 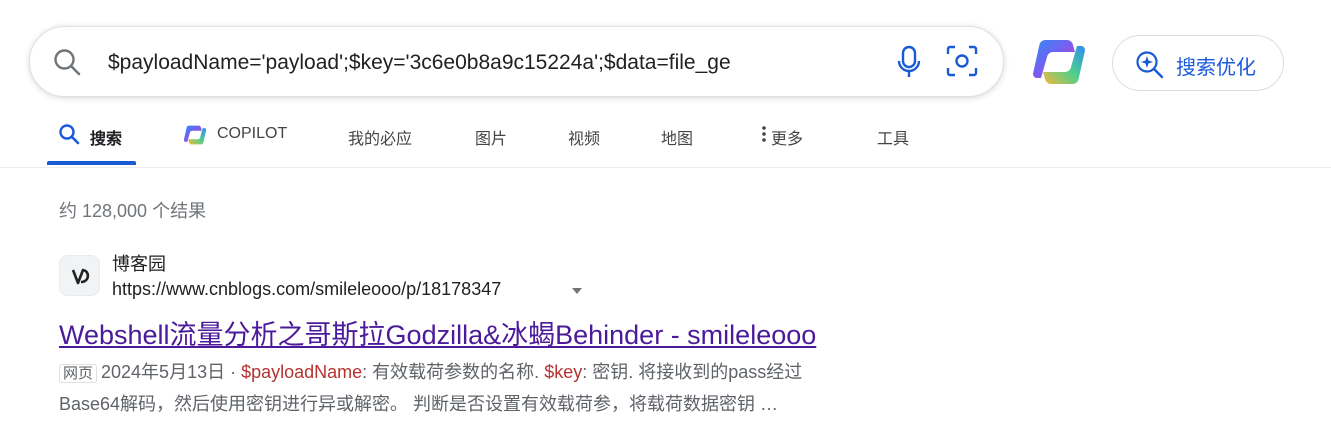 I want to click on microphone-icon, so click(x=909, y=62).